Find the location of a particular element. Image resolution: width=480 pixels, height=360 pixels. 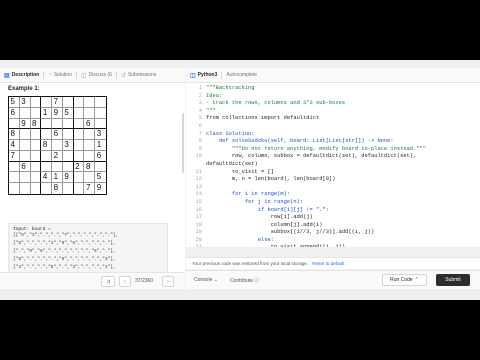

shuffle-icon: ⤨ is located at coordinates (107, 281).